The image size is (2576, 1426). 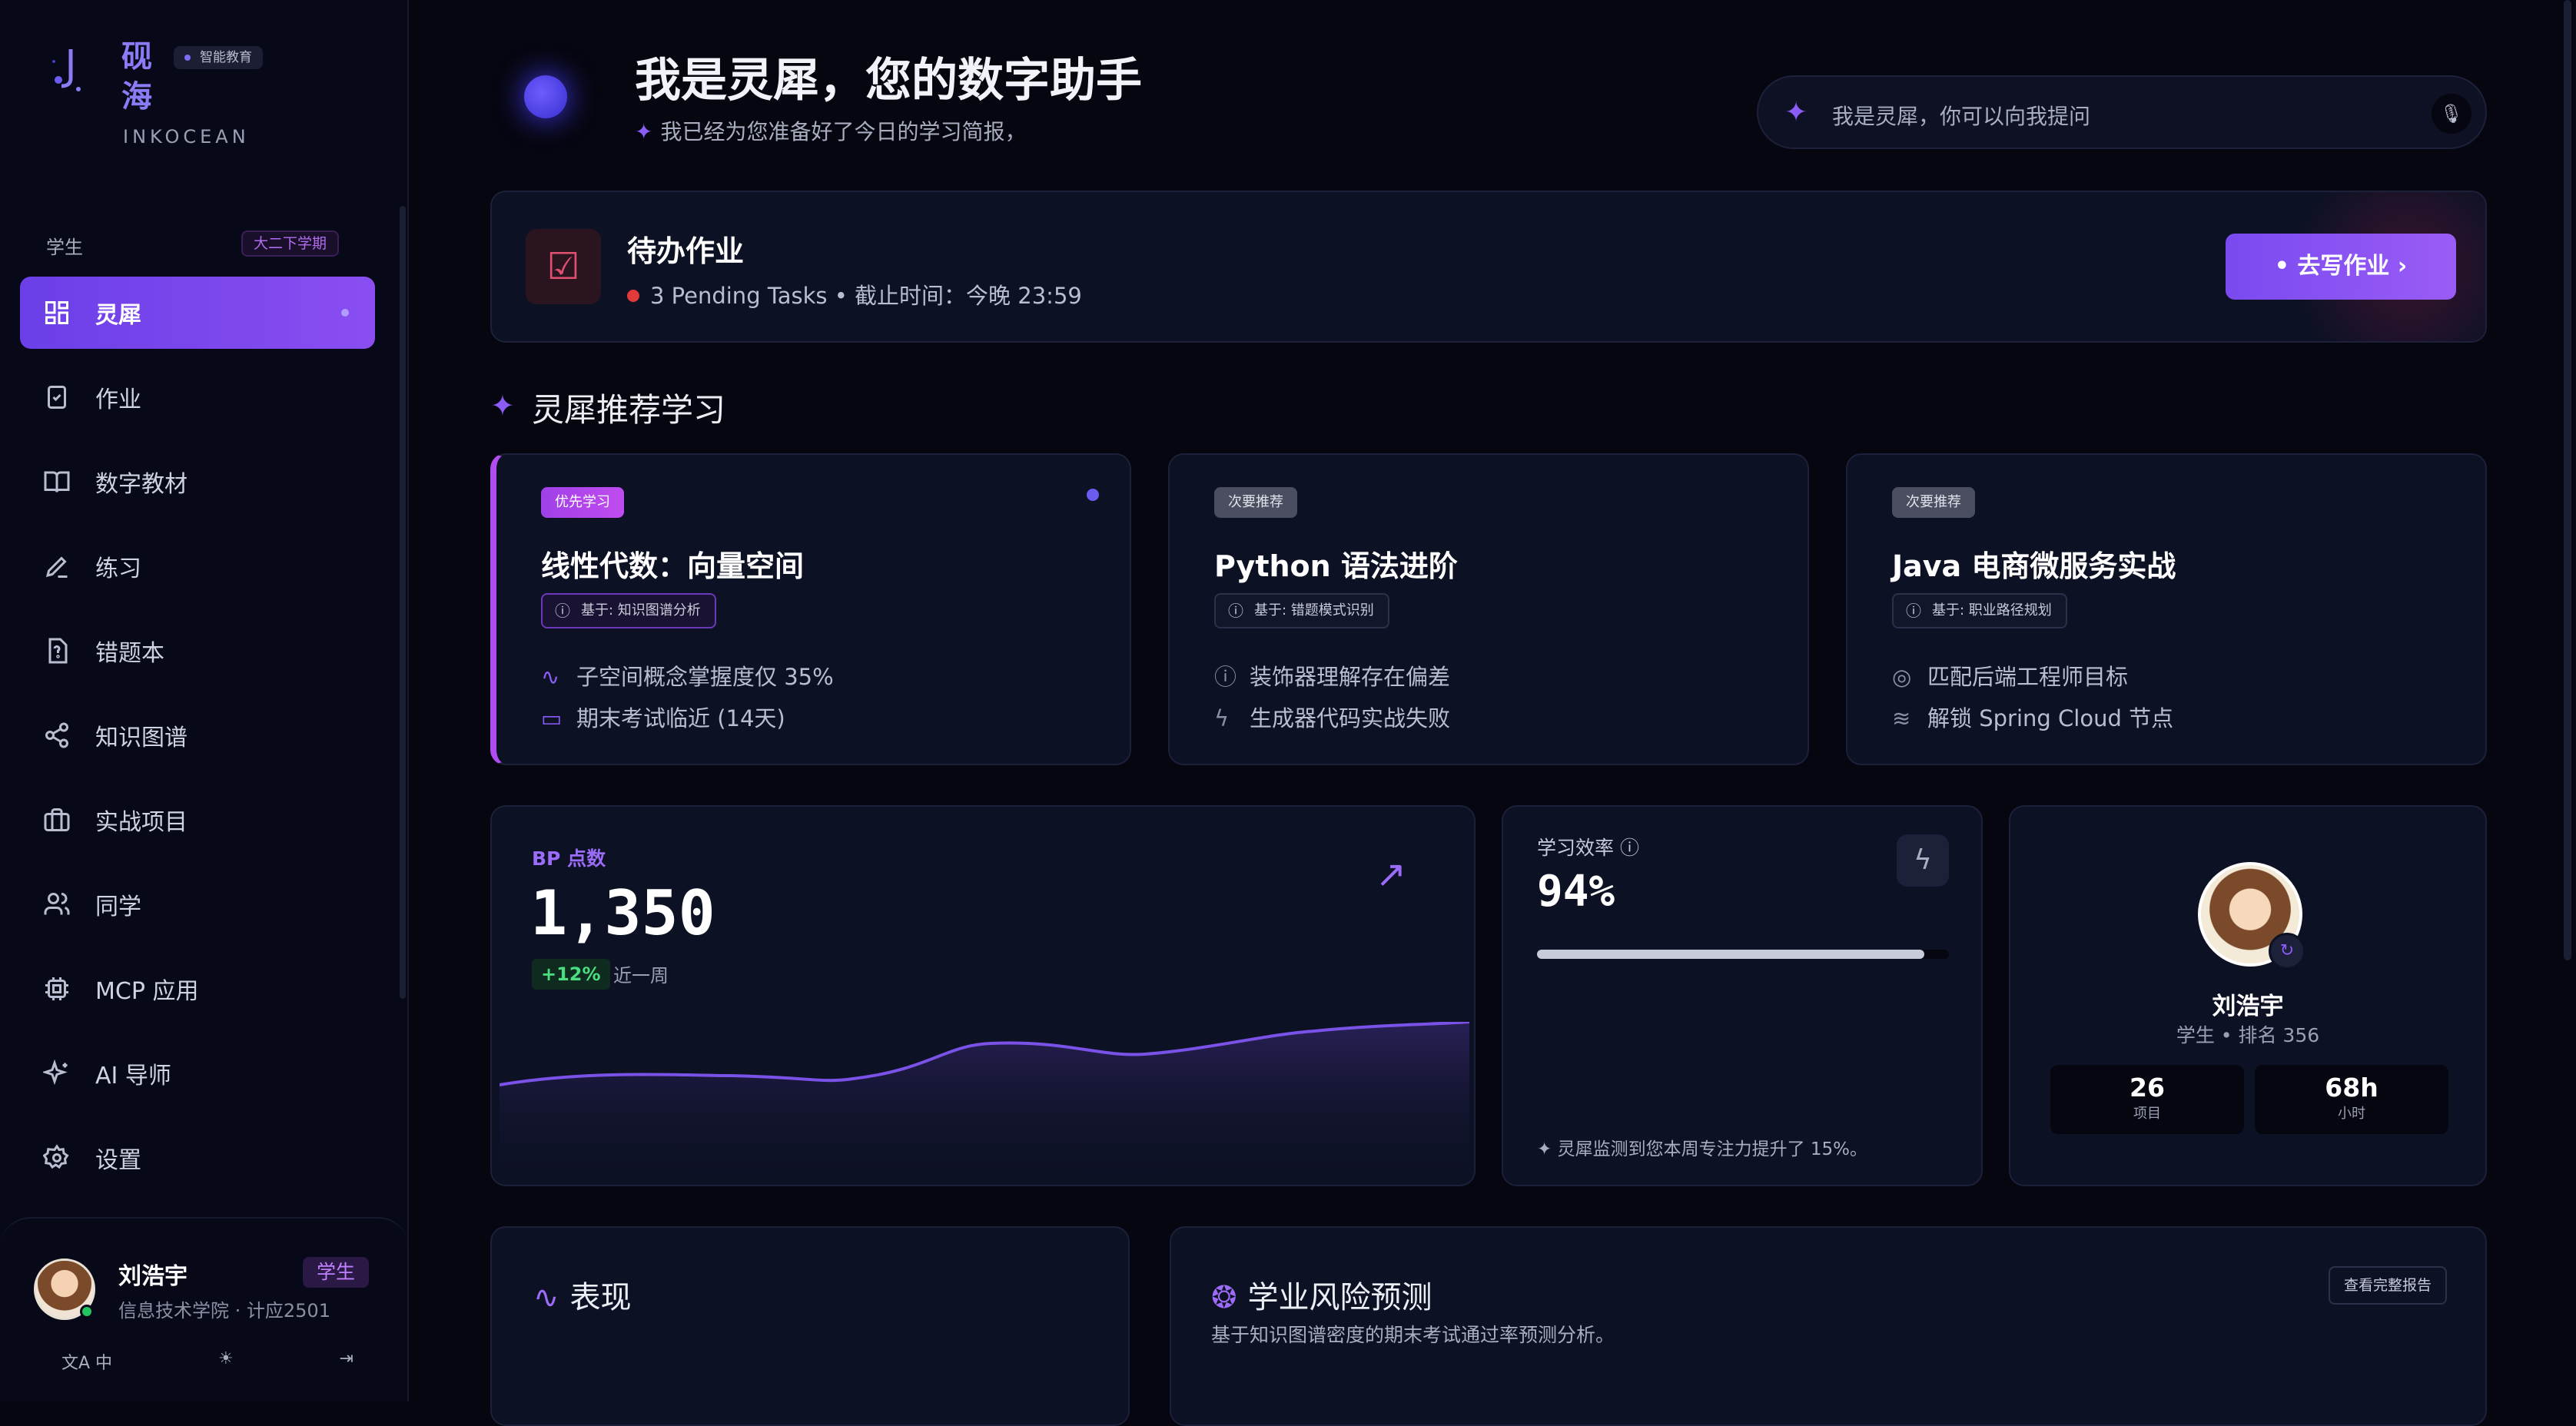 I want to click on reason-text: 生成器代码实战失败, so click(x=1350, y=718).